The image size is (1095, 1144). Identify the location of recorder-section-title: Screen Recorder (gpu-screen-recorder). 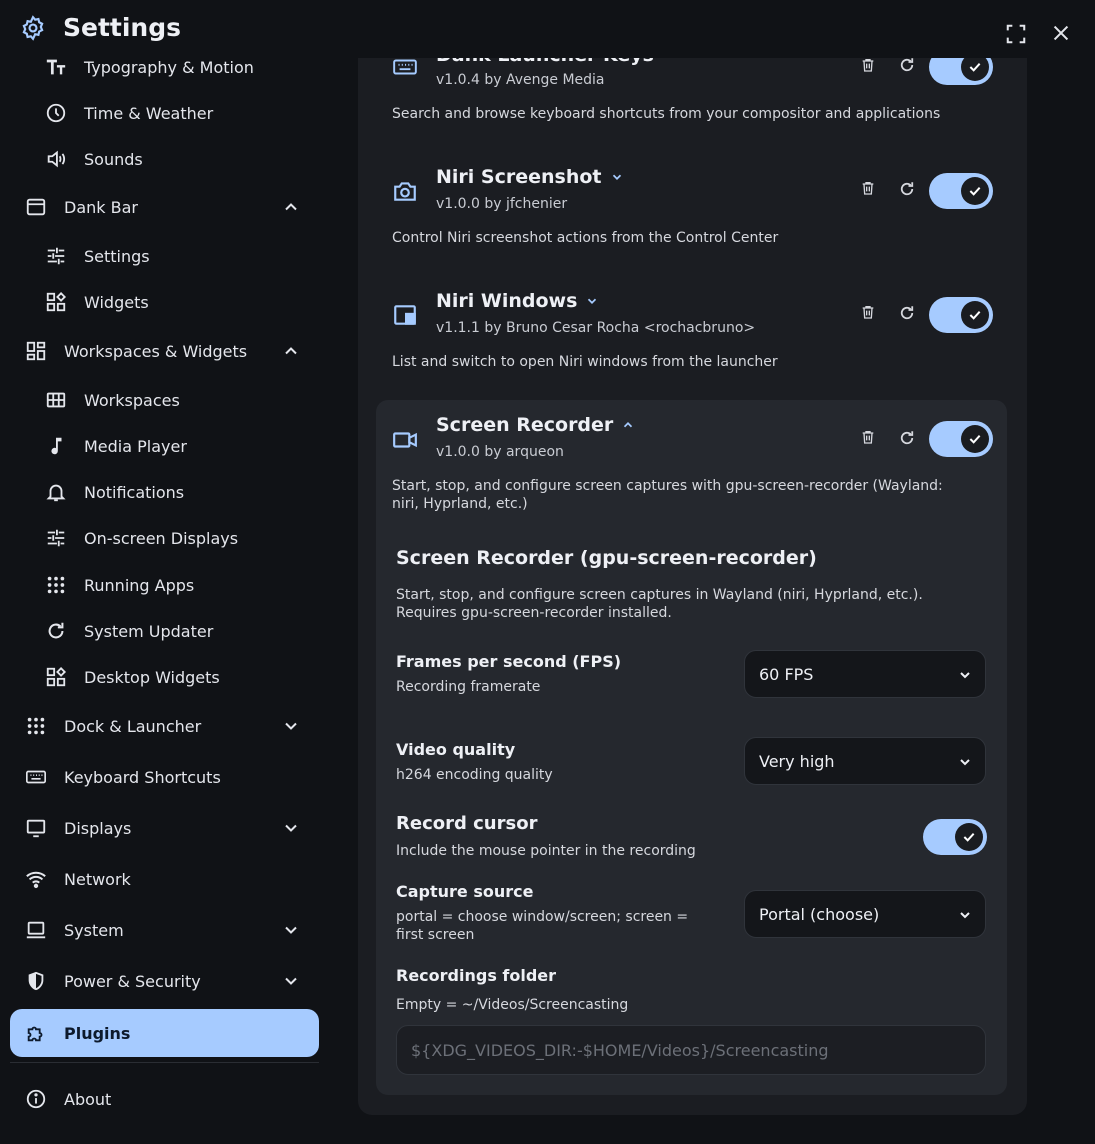
(606, 558).